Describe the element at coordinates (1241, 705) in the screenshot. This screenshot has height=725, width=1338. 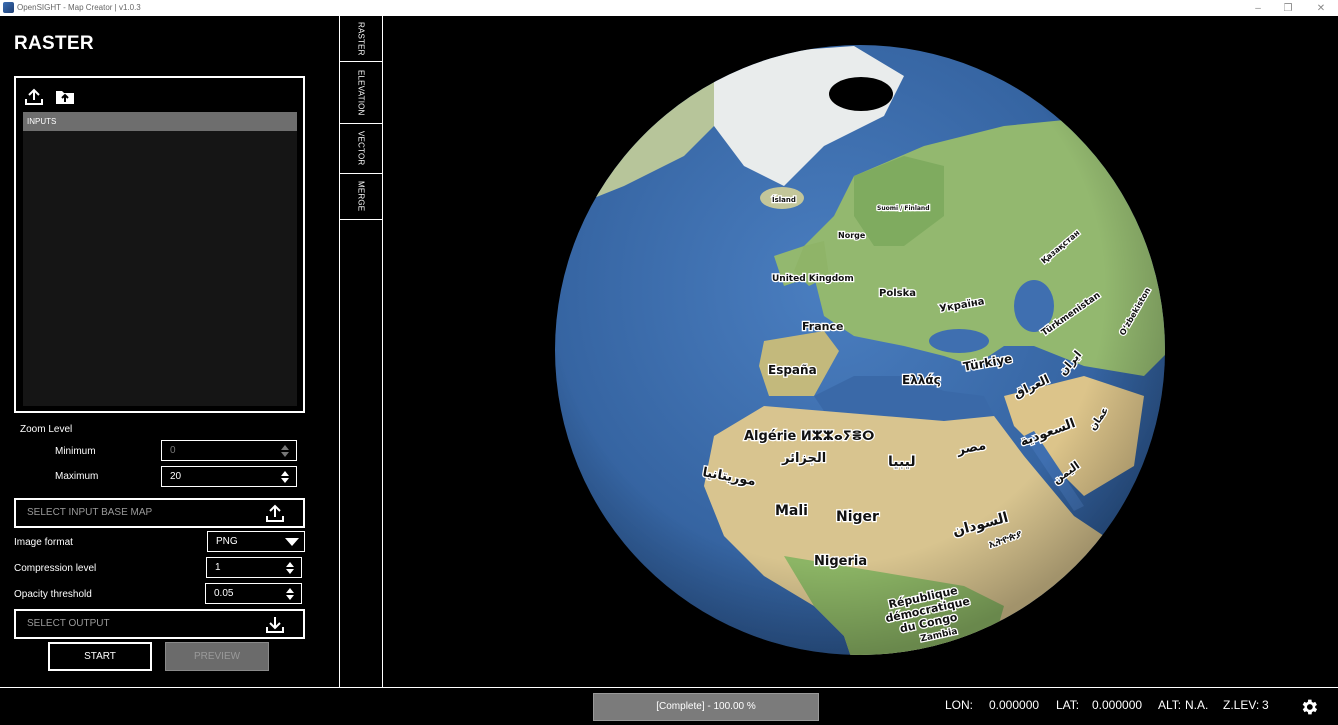
I see `zlev-label: Z.LEV:` at that location.